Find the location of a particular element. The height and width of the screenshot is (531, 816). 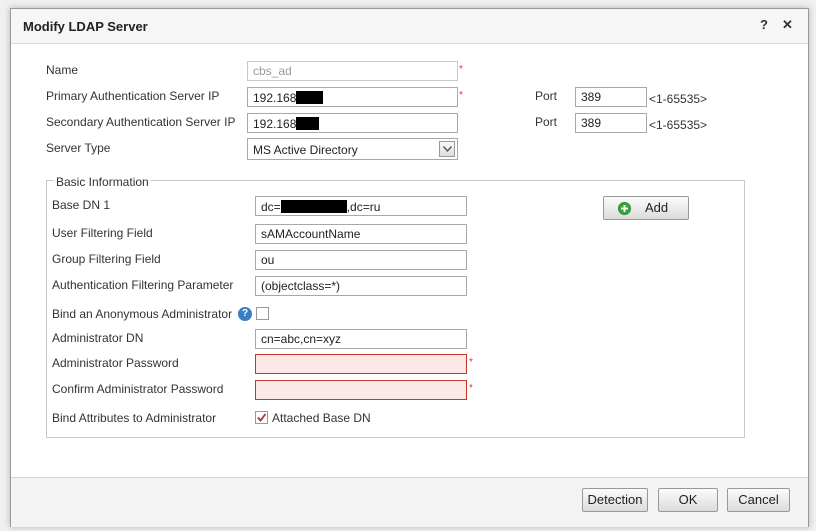

help-question-icon: ? is located at coordinates (245, 314).